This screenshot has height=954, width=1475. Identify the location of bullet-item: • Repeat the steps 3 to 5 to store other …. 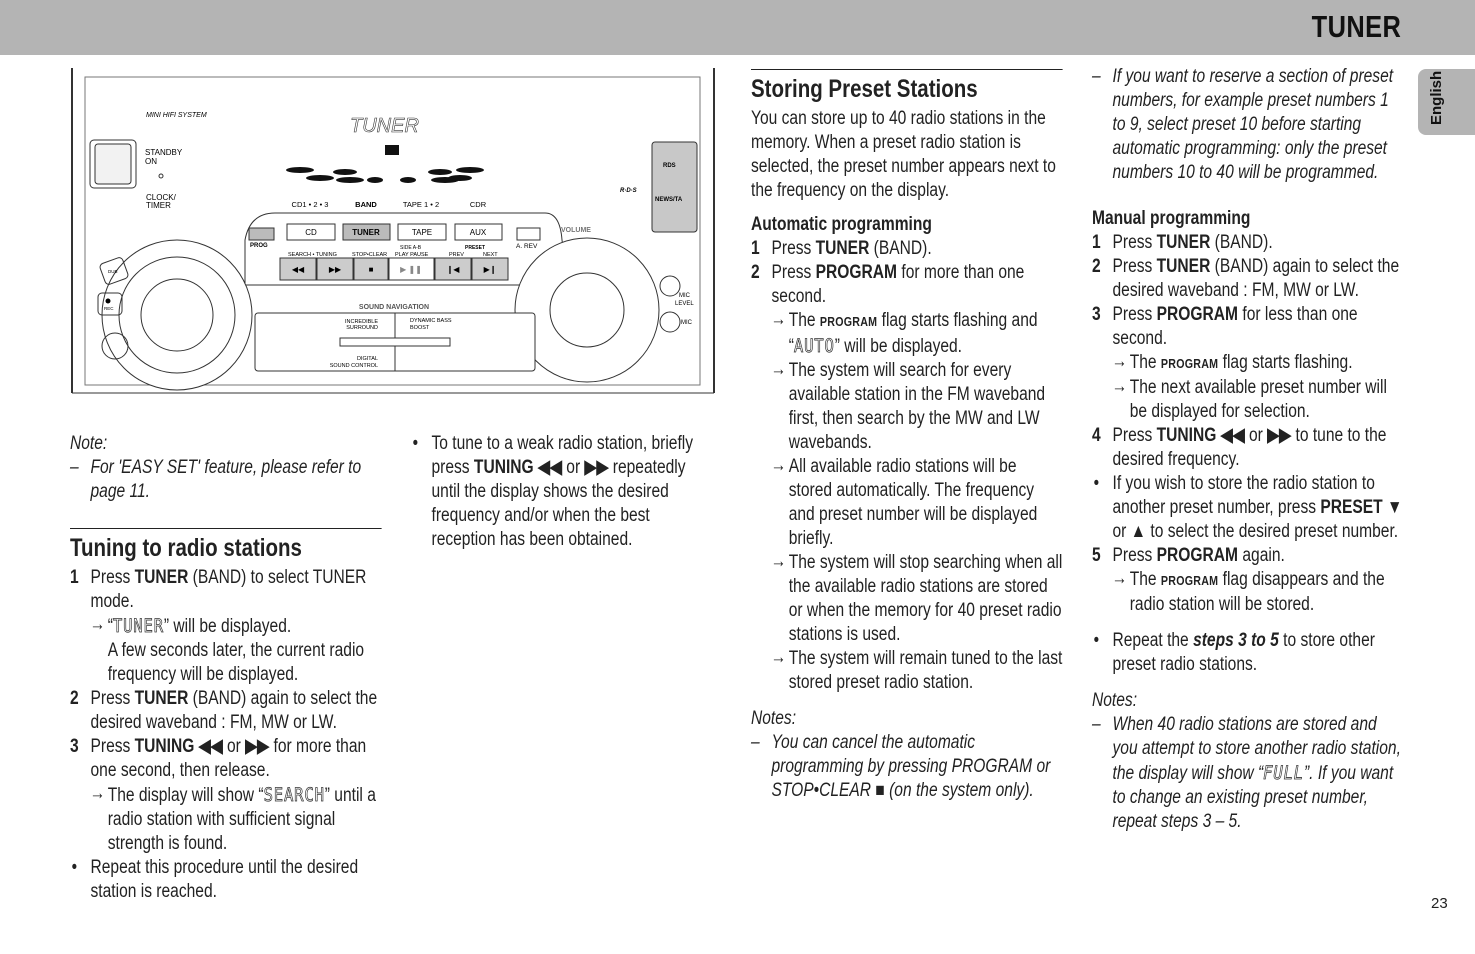
(1248, 653).